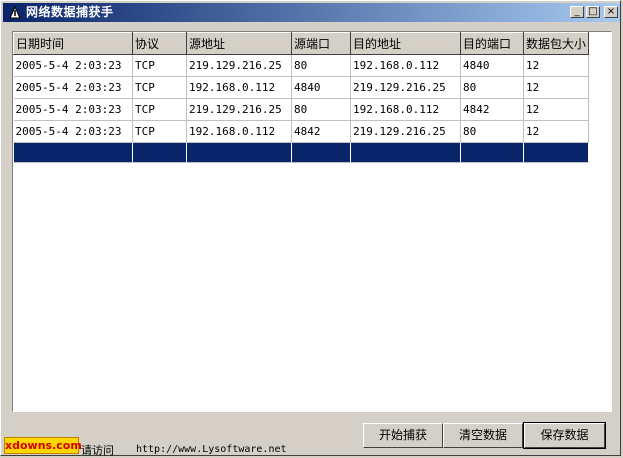  What do you see at coordinates (405, 43) in the screenshot?
I see `column-header-dest-address: 目的地址` at bounding box center [405, 43].